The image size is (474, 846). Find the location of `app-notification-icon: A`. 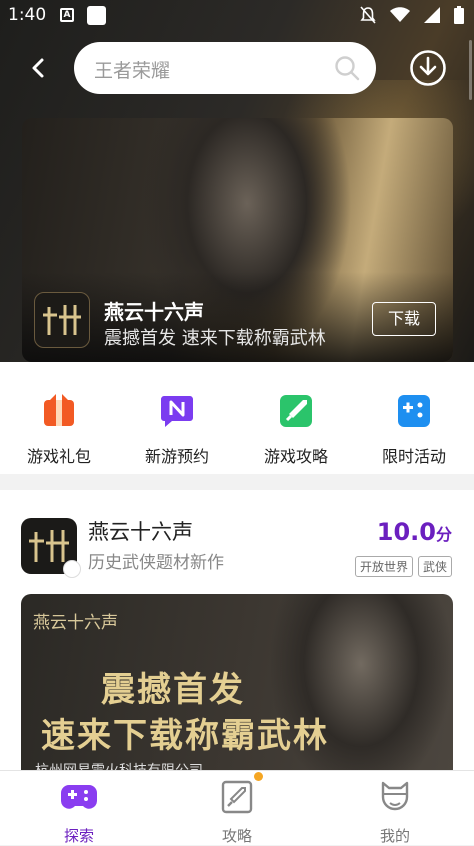

app-notification-icon: A is located at coordinates (67, 15).